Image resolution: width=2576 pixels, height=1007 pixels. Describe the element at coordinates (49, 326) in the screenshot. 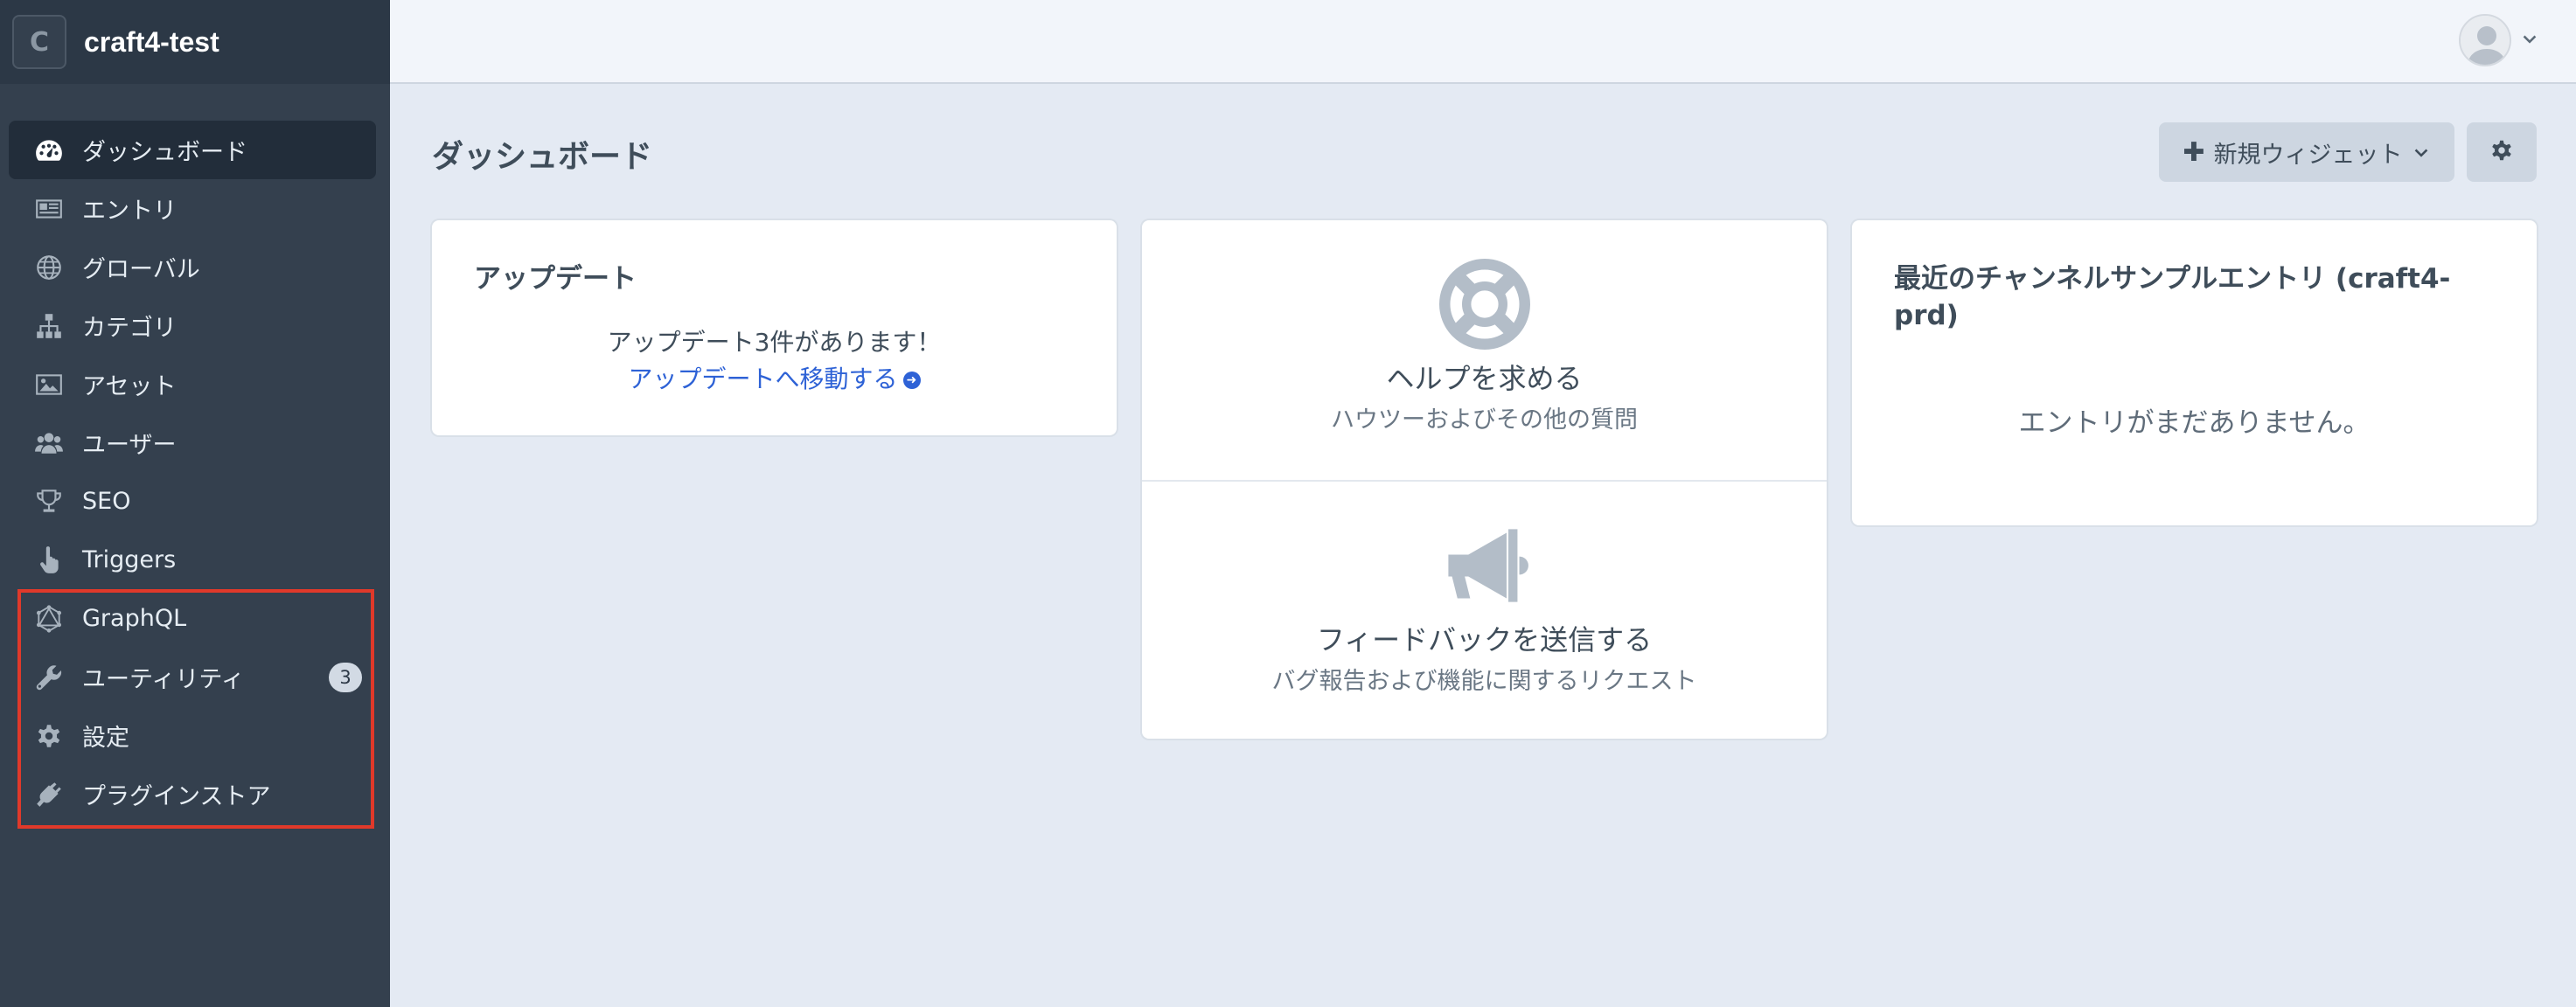

I see `sitemap-icon` at that location.